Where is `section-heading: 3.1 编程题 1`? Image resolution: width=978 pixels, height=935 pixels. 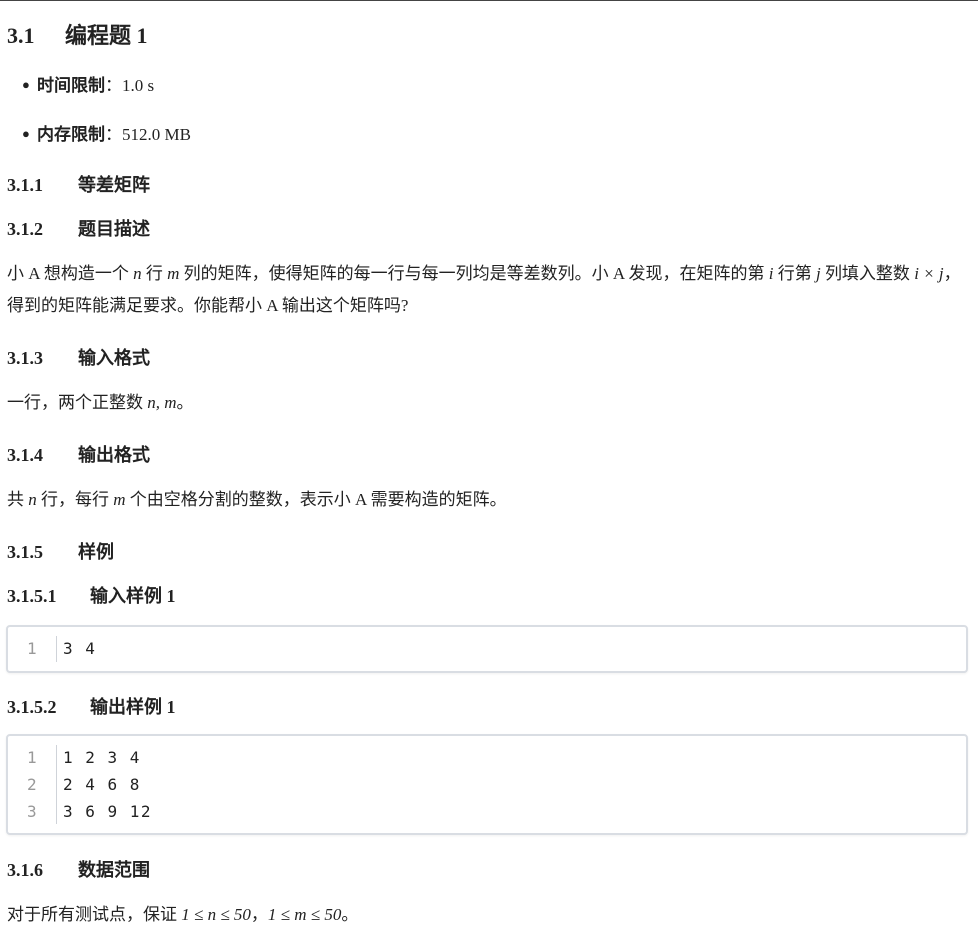
section-heading: 3.1 编程题 1 is located at coordinates (77, 34).